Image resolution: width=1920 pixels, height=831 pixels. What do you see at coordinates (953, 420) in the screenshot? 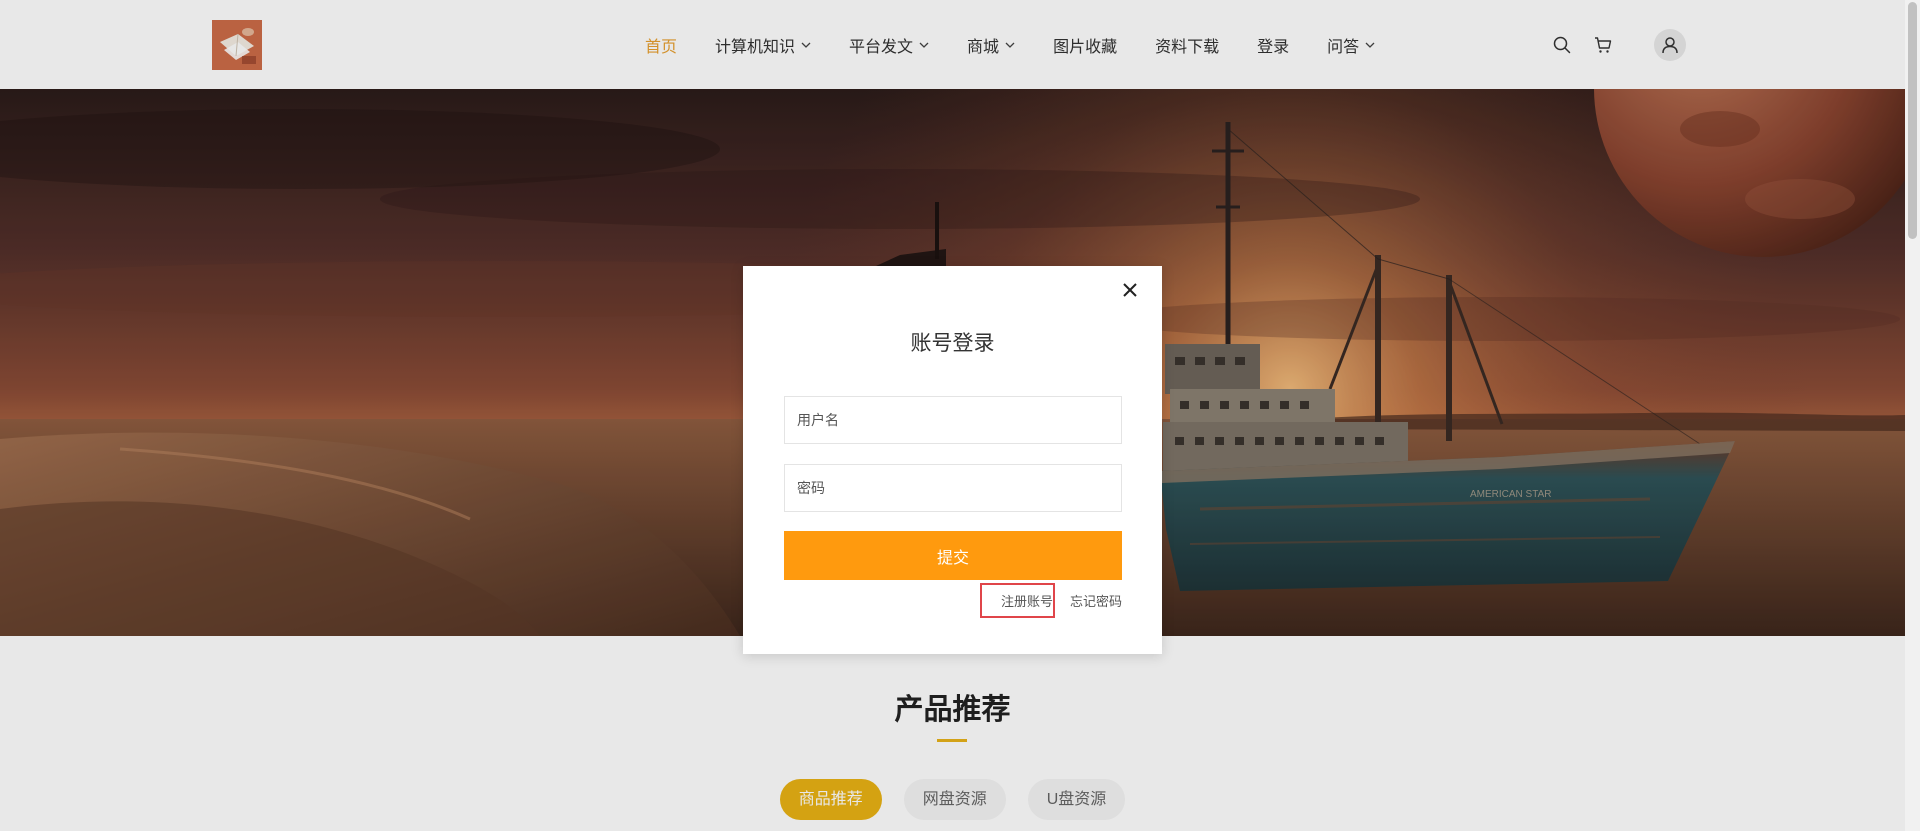
I see `username-input` at bounding box center [953, 420].